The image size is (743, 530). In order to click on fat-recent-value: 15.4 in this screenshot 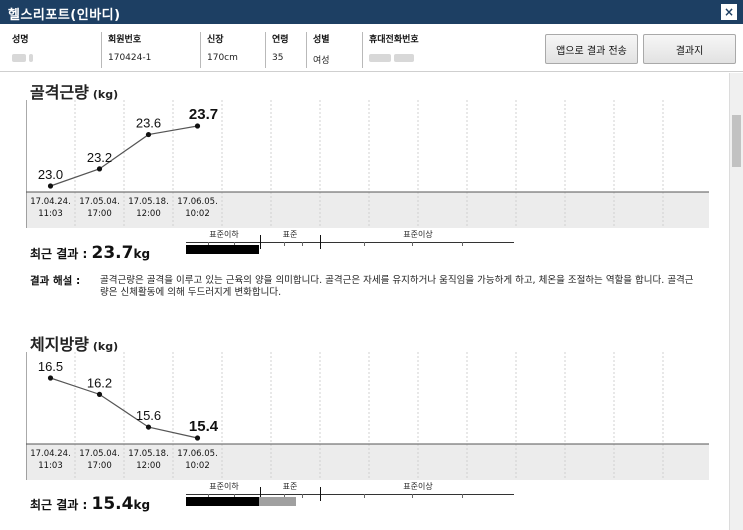, I will do `click(112, 504)`.